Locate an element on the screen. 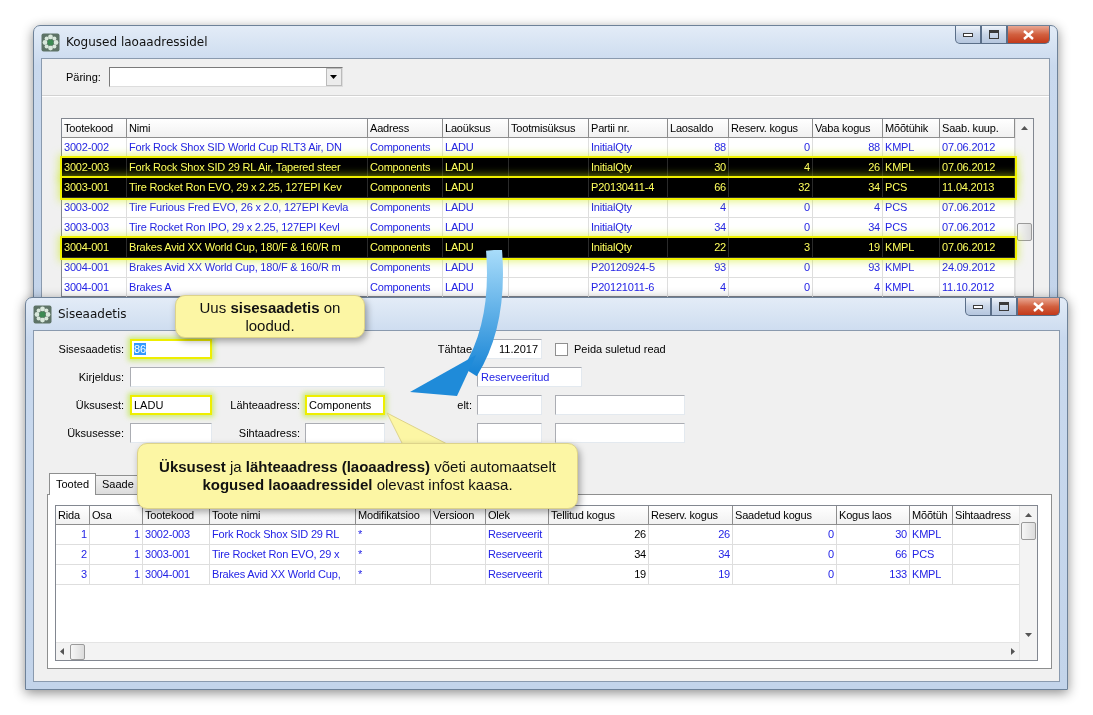 The image size is (1093, 715). input-field: LADU is located at coordinates (171, 405).